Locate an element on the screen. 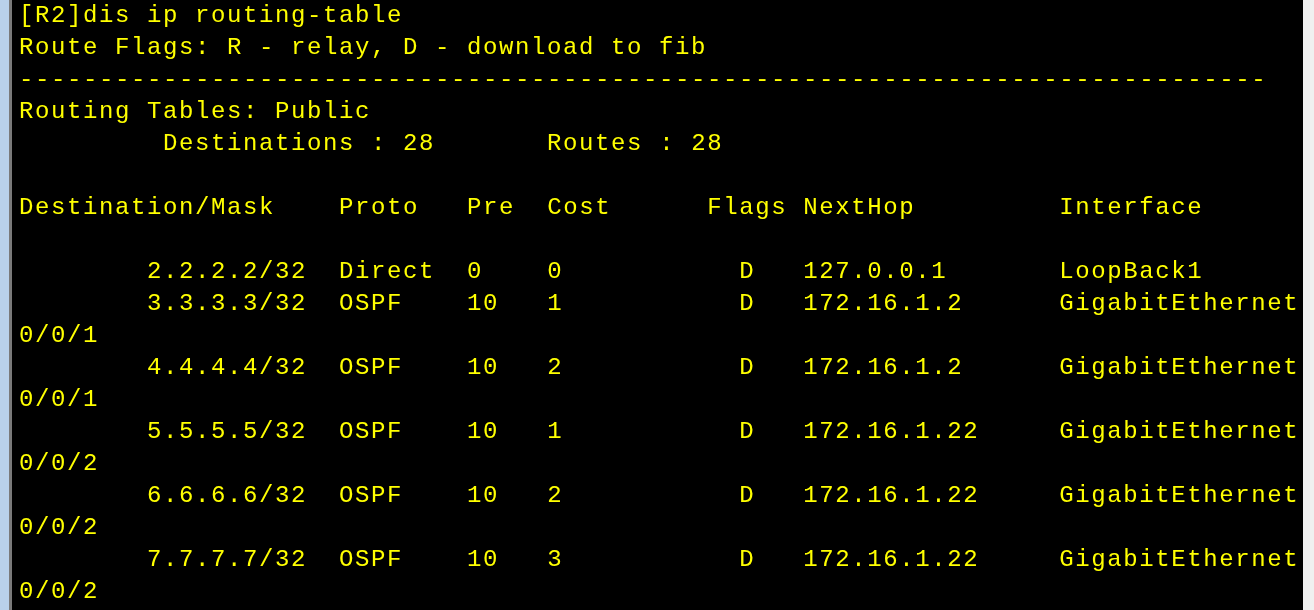 The image size is (1314, 610). table-cell: Direct is located at coordinates (387, 271).